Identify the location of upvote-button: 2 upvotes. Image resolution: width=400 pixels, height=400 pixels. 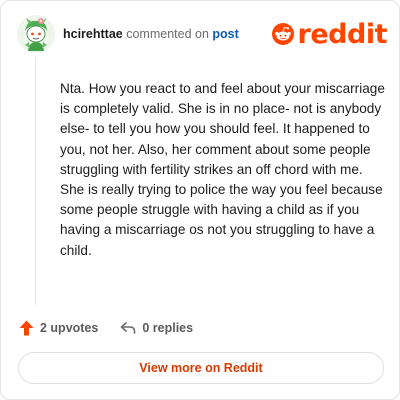
(58, 328).